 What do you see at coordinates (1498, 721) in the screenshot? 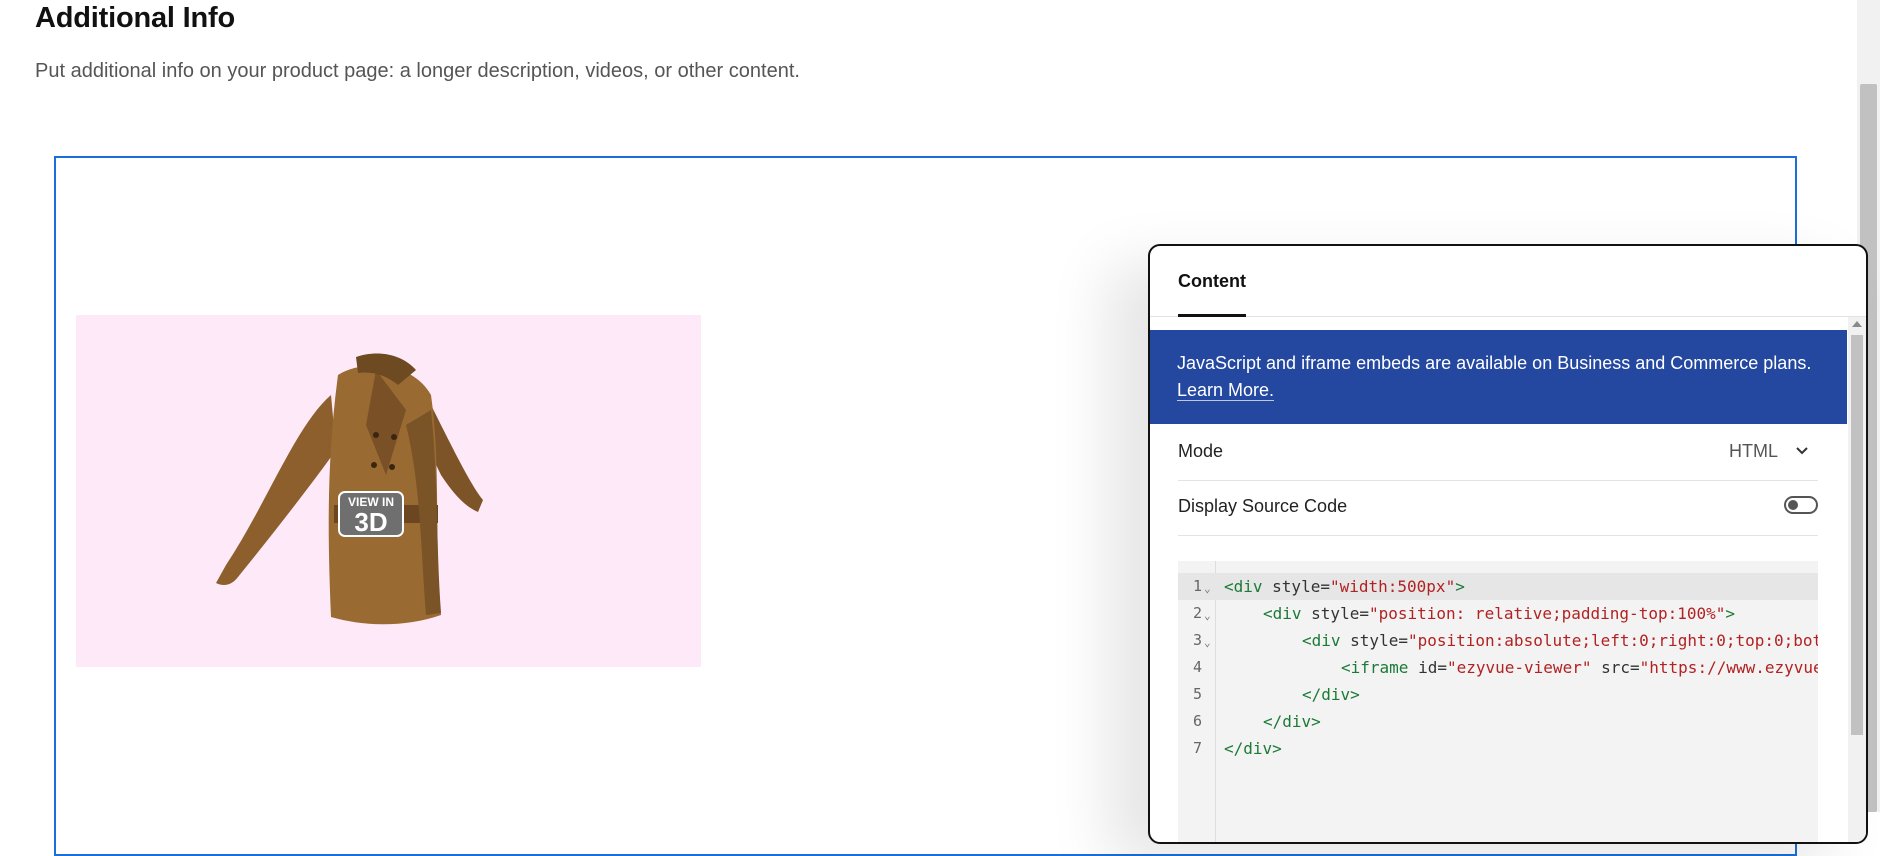
I see `code-line: 6 </div>` at bounding box center [1498, 721].